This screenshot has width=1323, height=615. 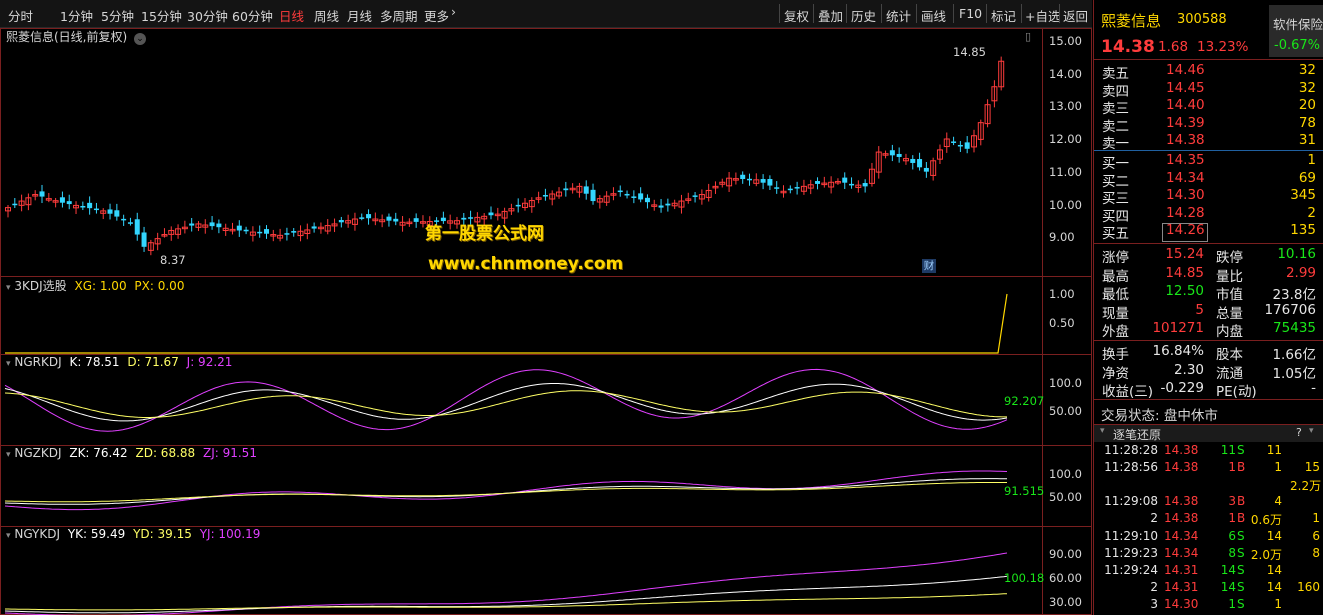 What do you see at coordinates (1208, 606) in the screenshot?
I see `tick-row: 3 14.30 1 S 1` at bounding box center [1208, 606].